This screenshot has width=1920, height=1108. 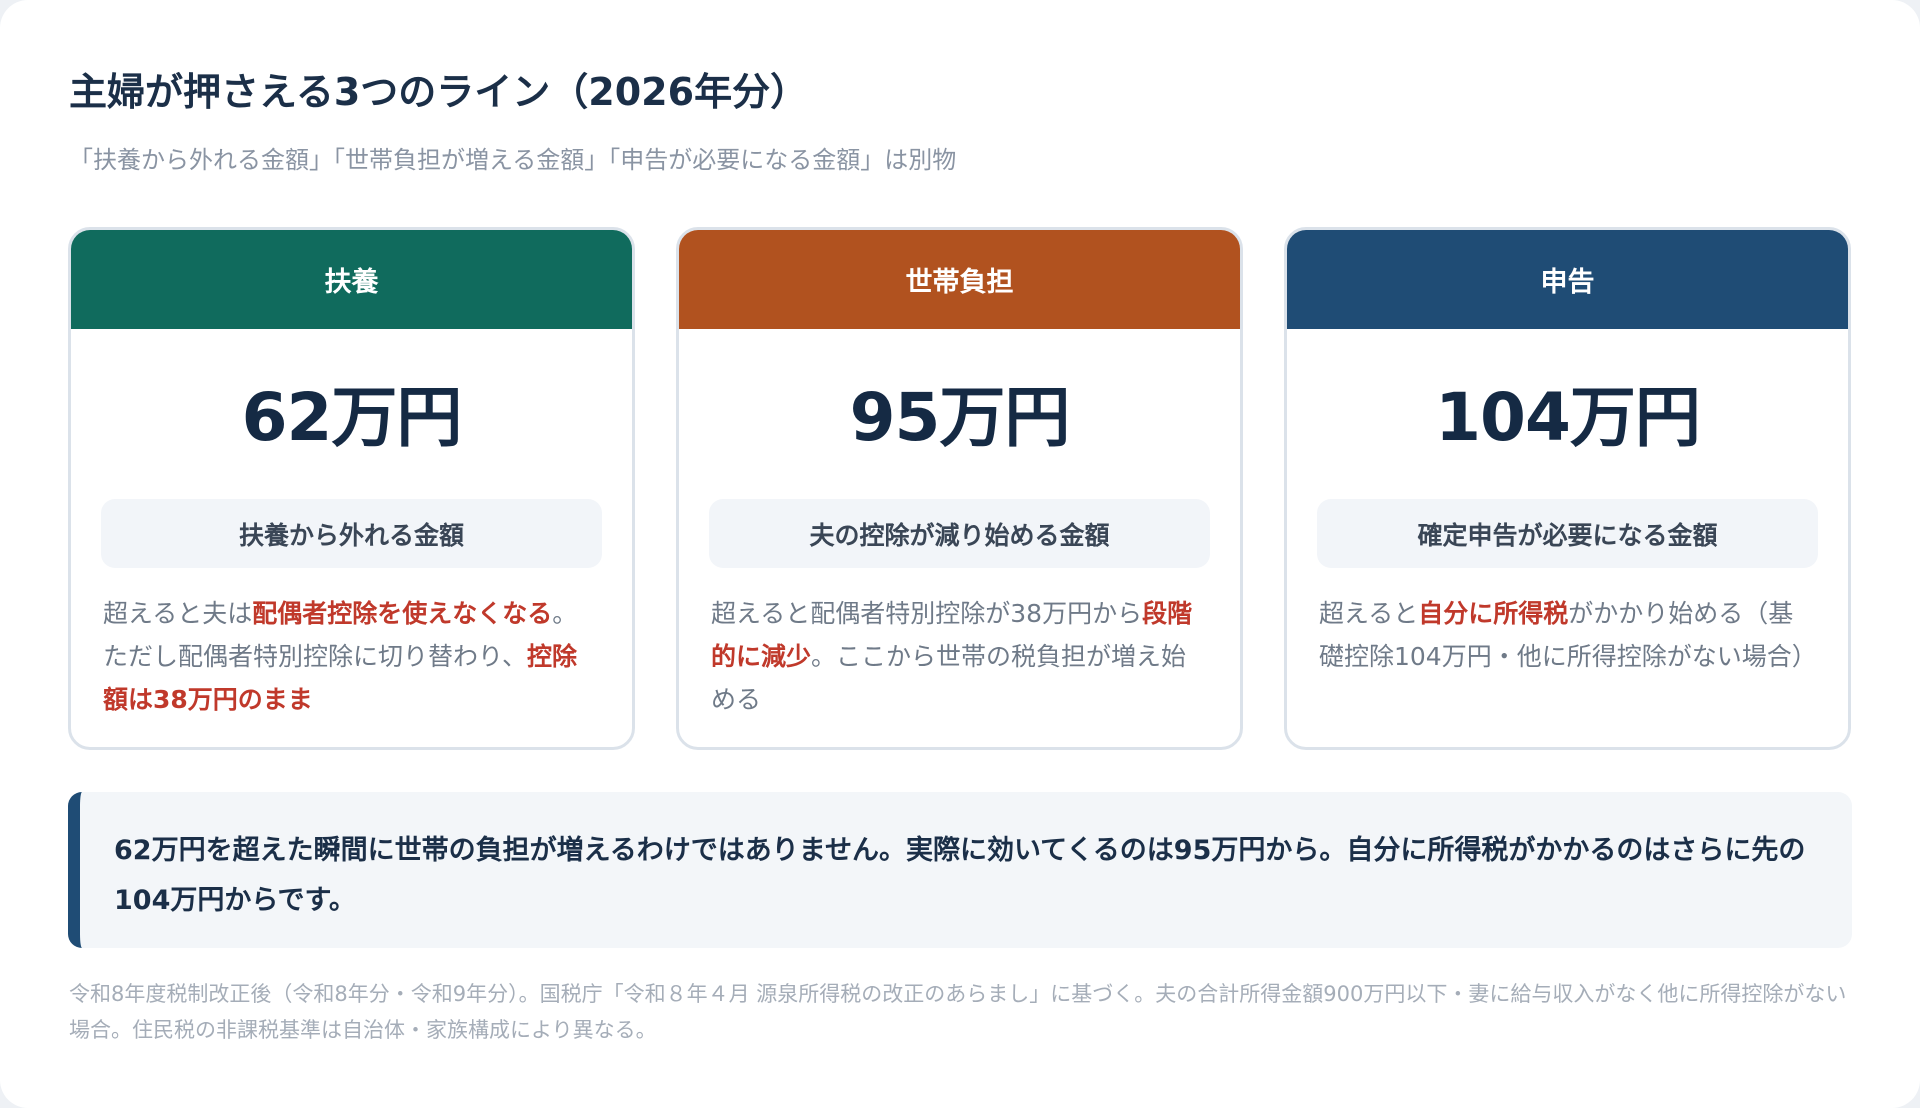 What do you see at coordinates (1568, 417) in the screenshot?
I see `card-amount: 104万円` at bounding box center [1568, 417].